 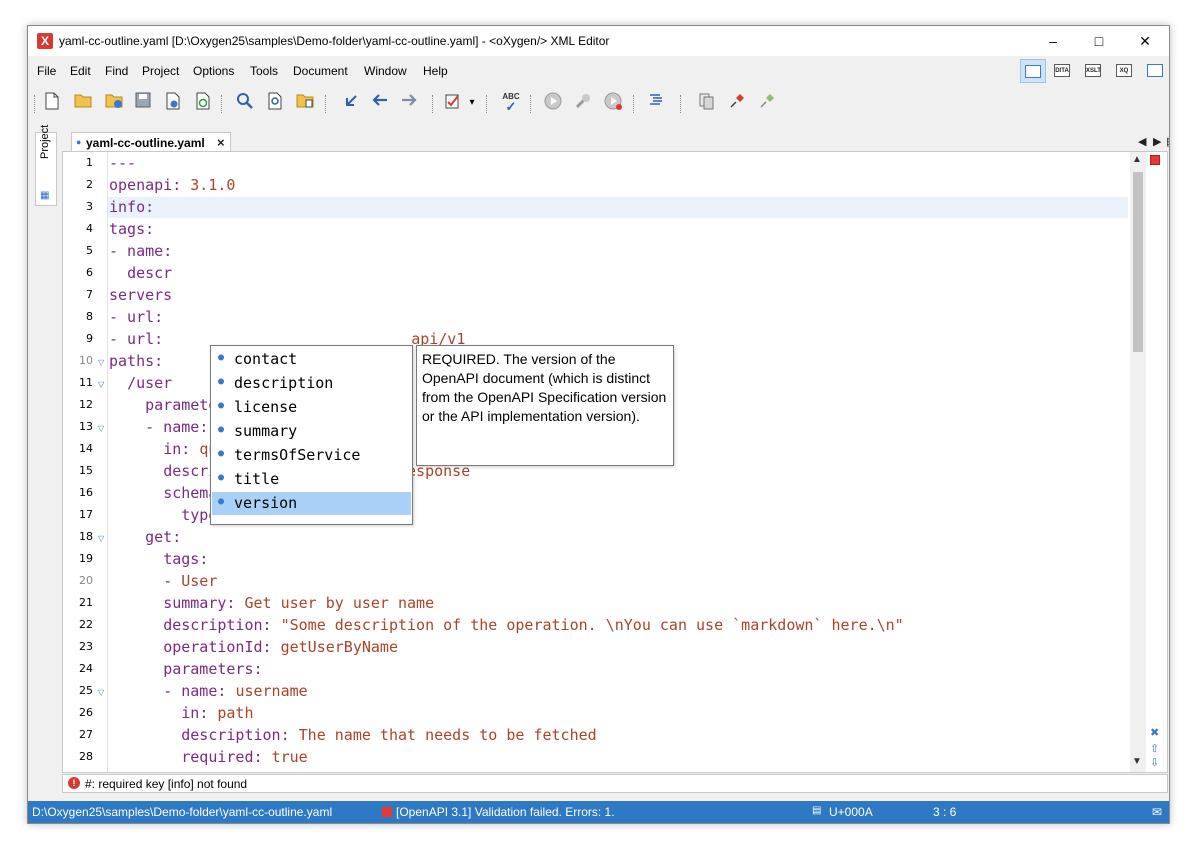 What do you see at coordinates (52, 103) in the screenshot?
I see `new-file-icon` at bounding box center [52, 103].